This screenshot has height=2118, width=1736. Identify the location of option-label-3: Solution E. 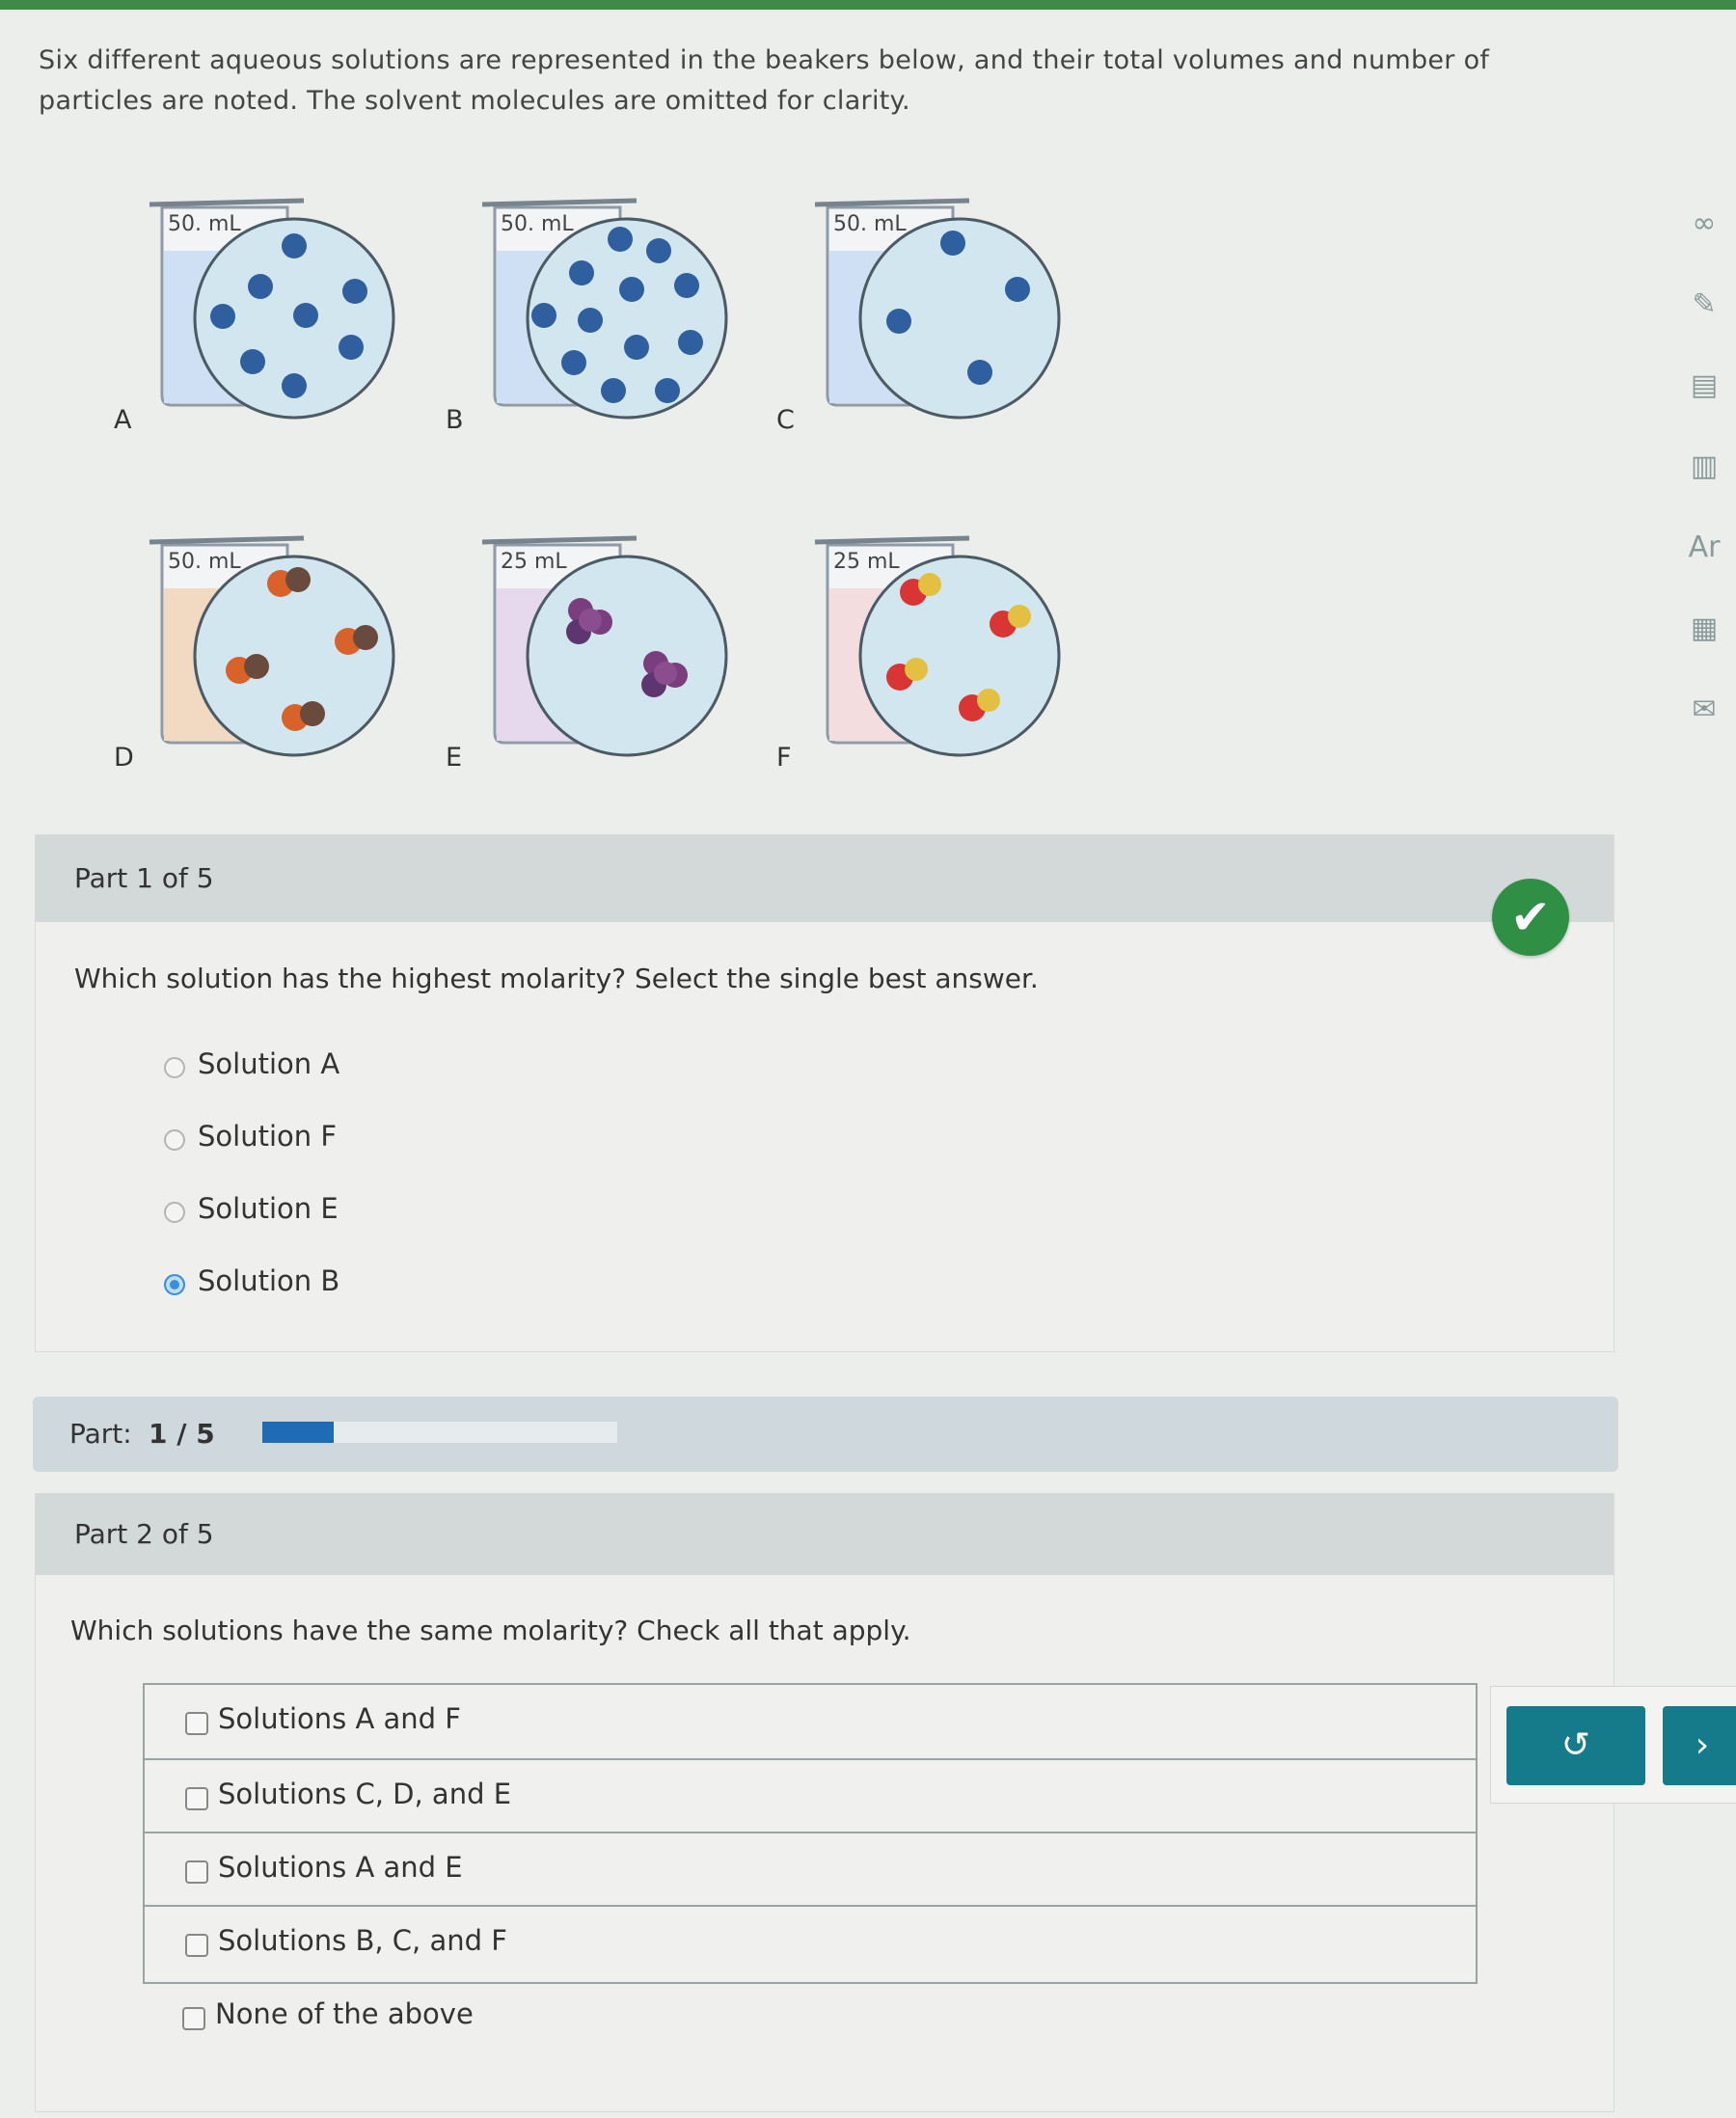
(268, 1208).